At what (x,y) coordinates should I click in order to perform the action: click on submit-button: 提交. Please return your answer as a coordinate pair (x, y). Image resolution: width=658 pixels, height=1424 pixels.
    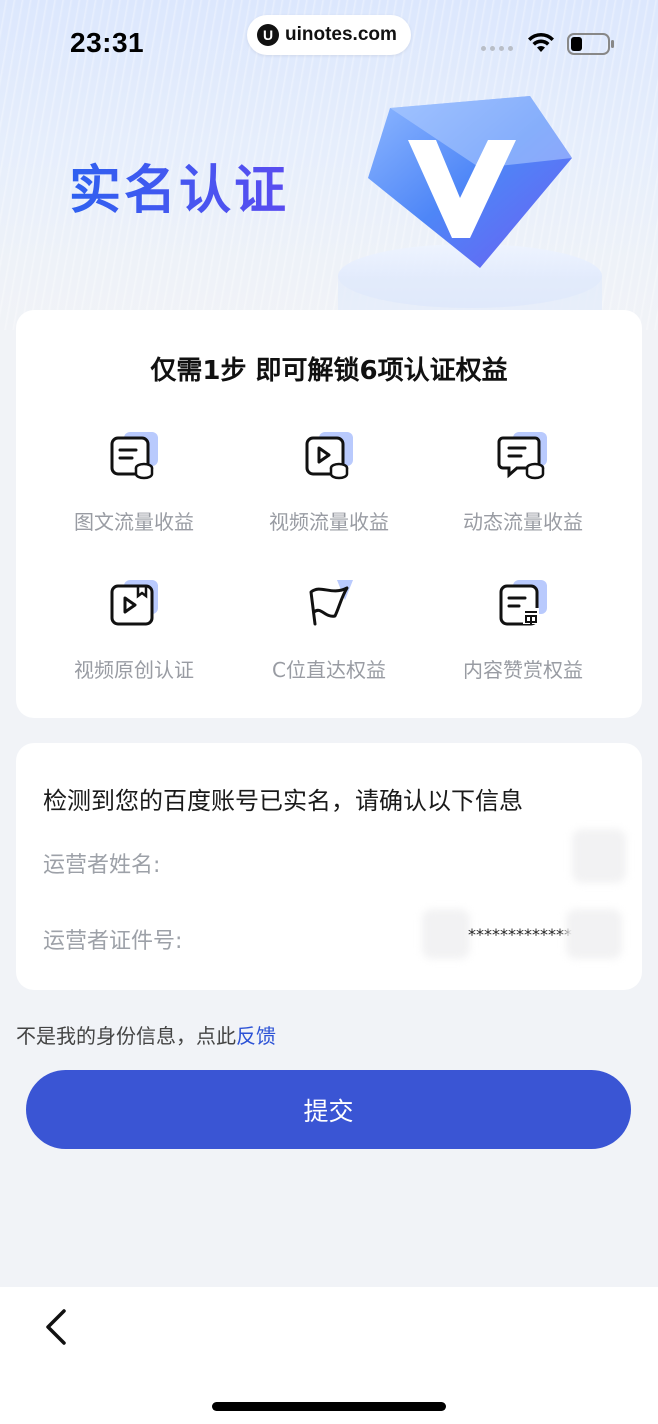
    Looking at the image, I should click on (328, 1109).